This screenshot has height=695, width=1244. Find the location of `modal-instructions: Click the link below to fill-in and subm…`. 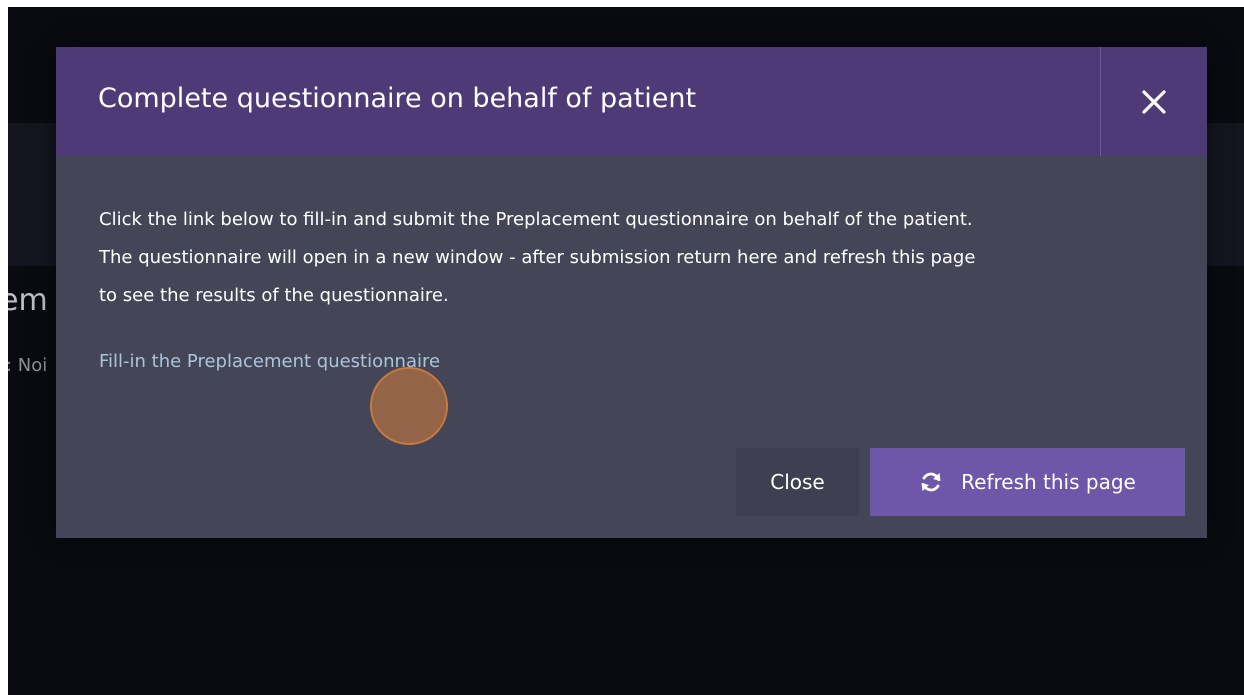

modal-instructions: Click the link below to fill-in and subm… is located at coordinates (639, 258).